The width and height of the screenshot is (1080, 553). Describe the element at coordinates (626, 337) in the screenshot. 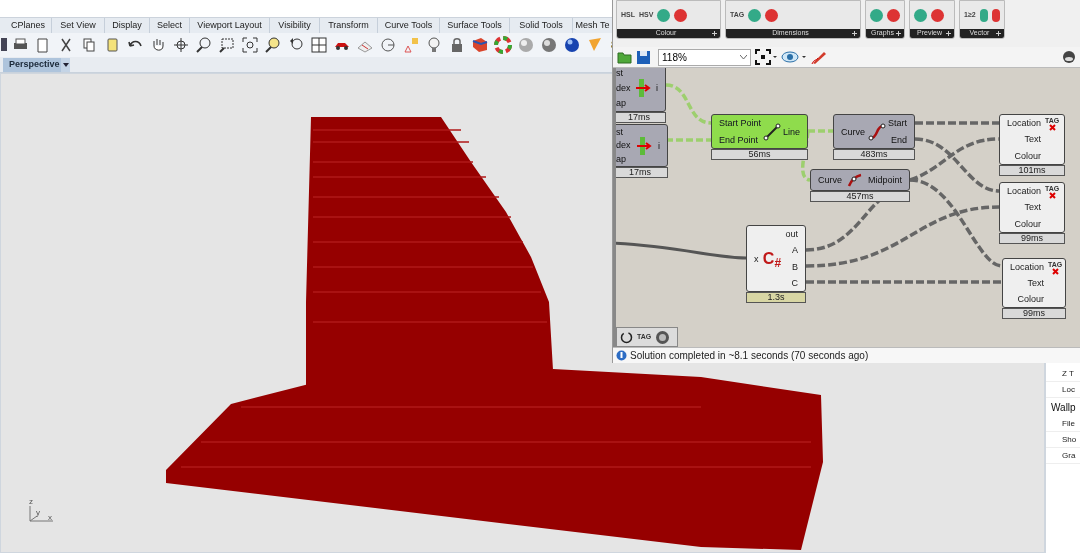

I see `refresh-icon` at that location.